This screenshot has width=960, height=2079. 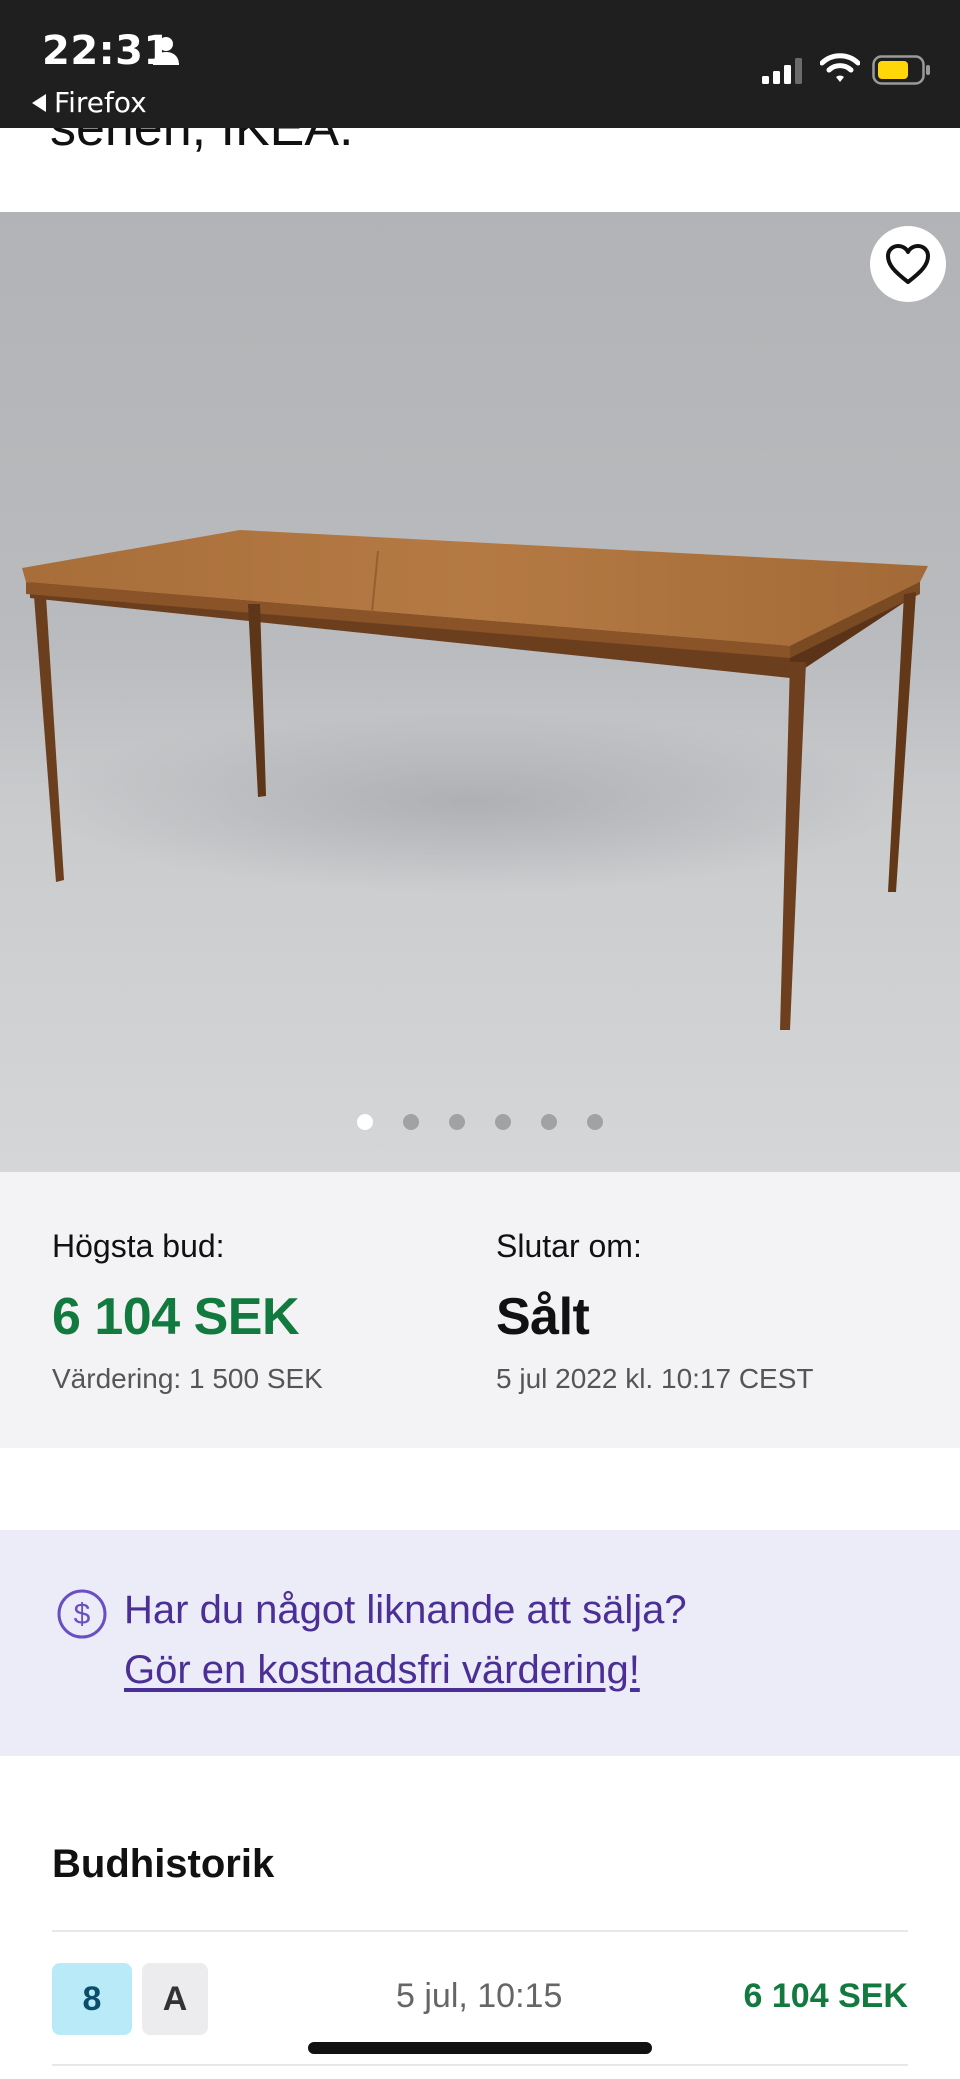 What do you see at coordinates (480, 2048) in the screenshot?
I see `home-indicator` at bounding box center [480, 2048].